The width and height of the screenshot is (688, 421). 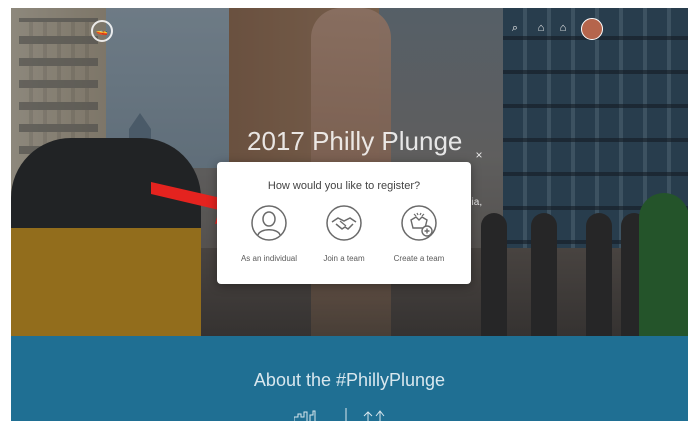 I want to click on cart-icon: ⌂, so click(x=541, y=28).